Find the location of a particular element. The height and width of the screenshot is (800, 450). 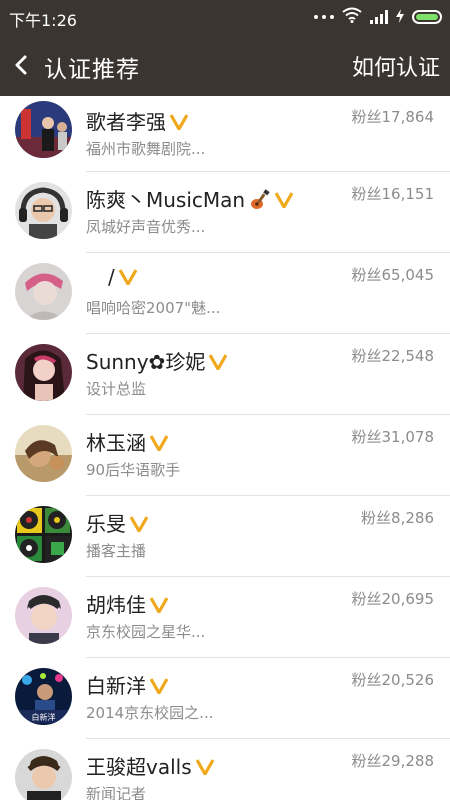

fans-count: 粉丝65,045 is located at coordinates (393, 275).